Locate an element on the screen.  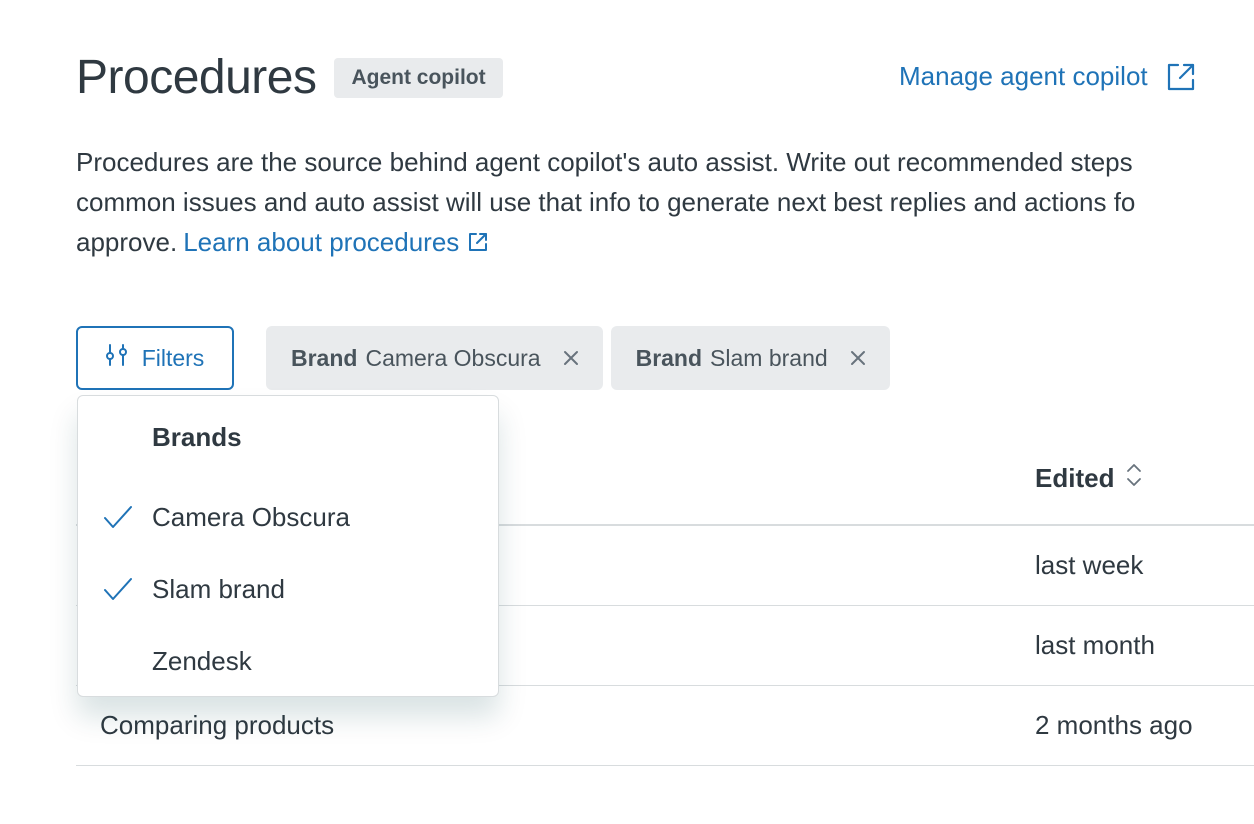
edited-column-header: Edited is located at coordinates (1088, 478).